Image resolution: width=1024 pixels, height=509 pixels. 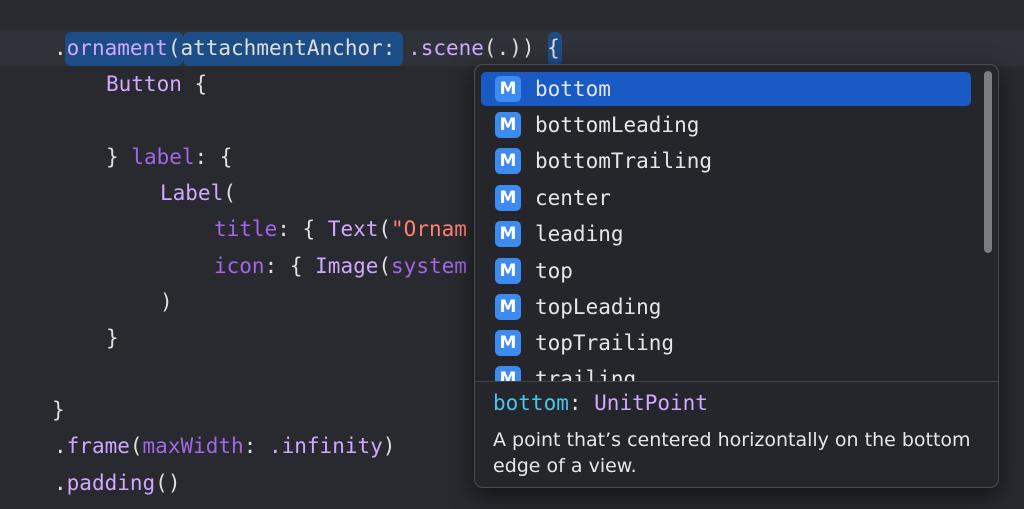 I want to click on parameter-label: icon, so click(x=239, y=266).